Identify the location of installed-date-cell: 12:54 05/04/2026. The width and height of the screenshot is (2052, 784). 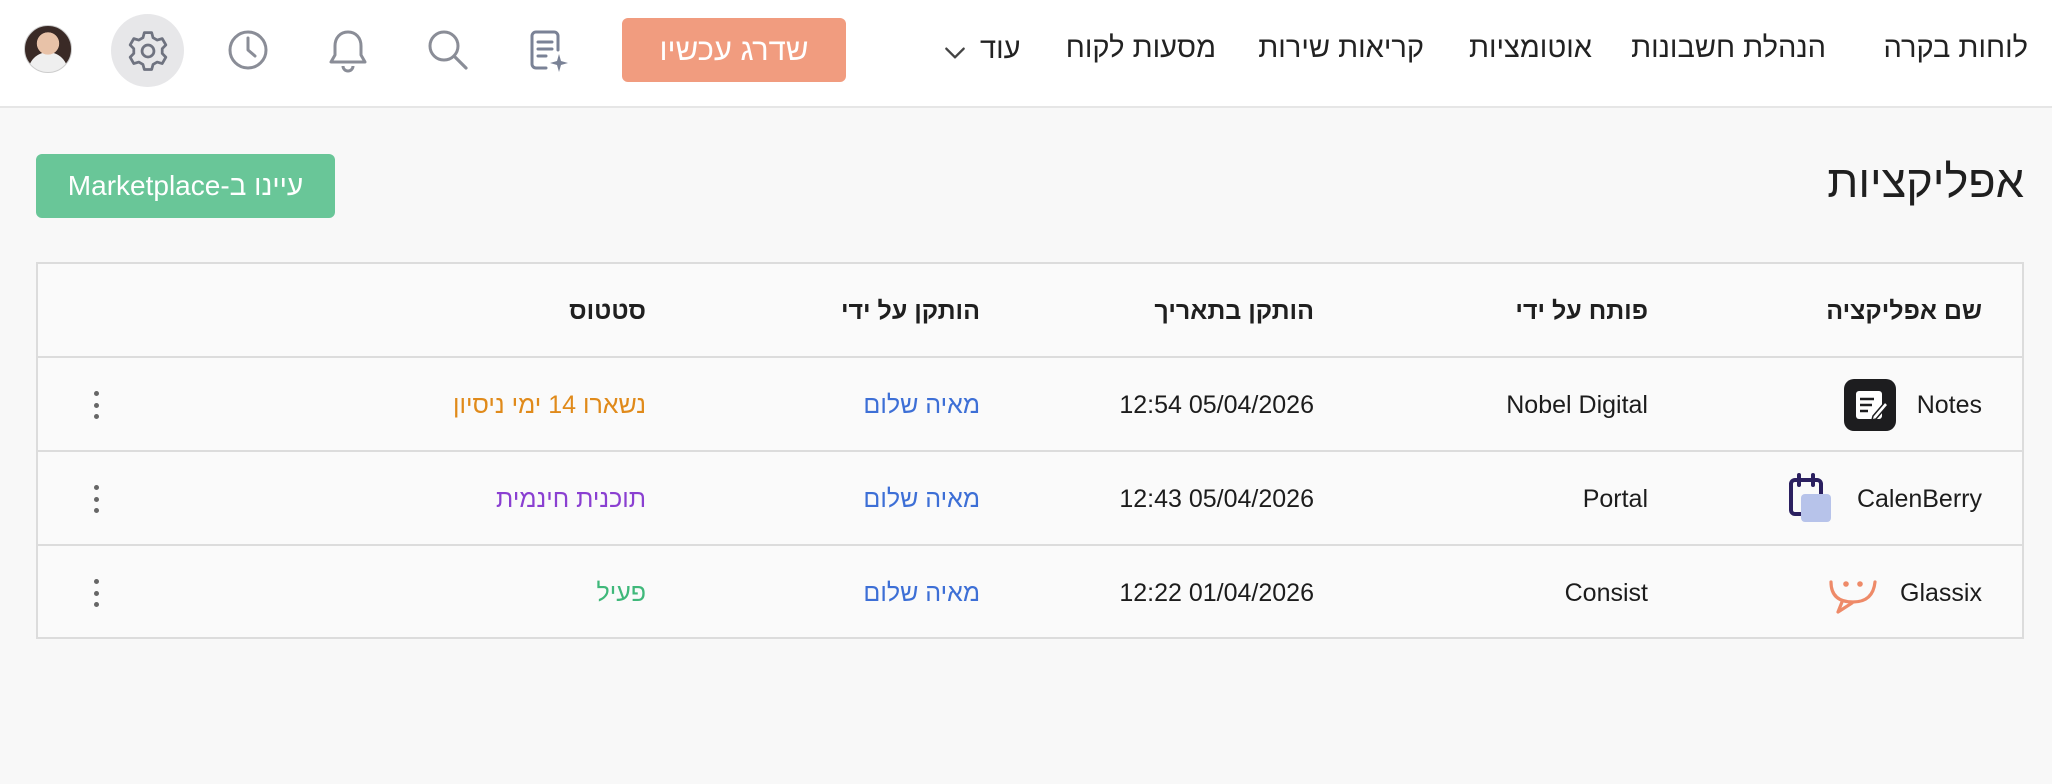
(1216, 405).